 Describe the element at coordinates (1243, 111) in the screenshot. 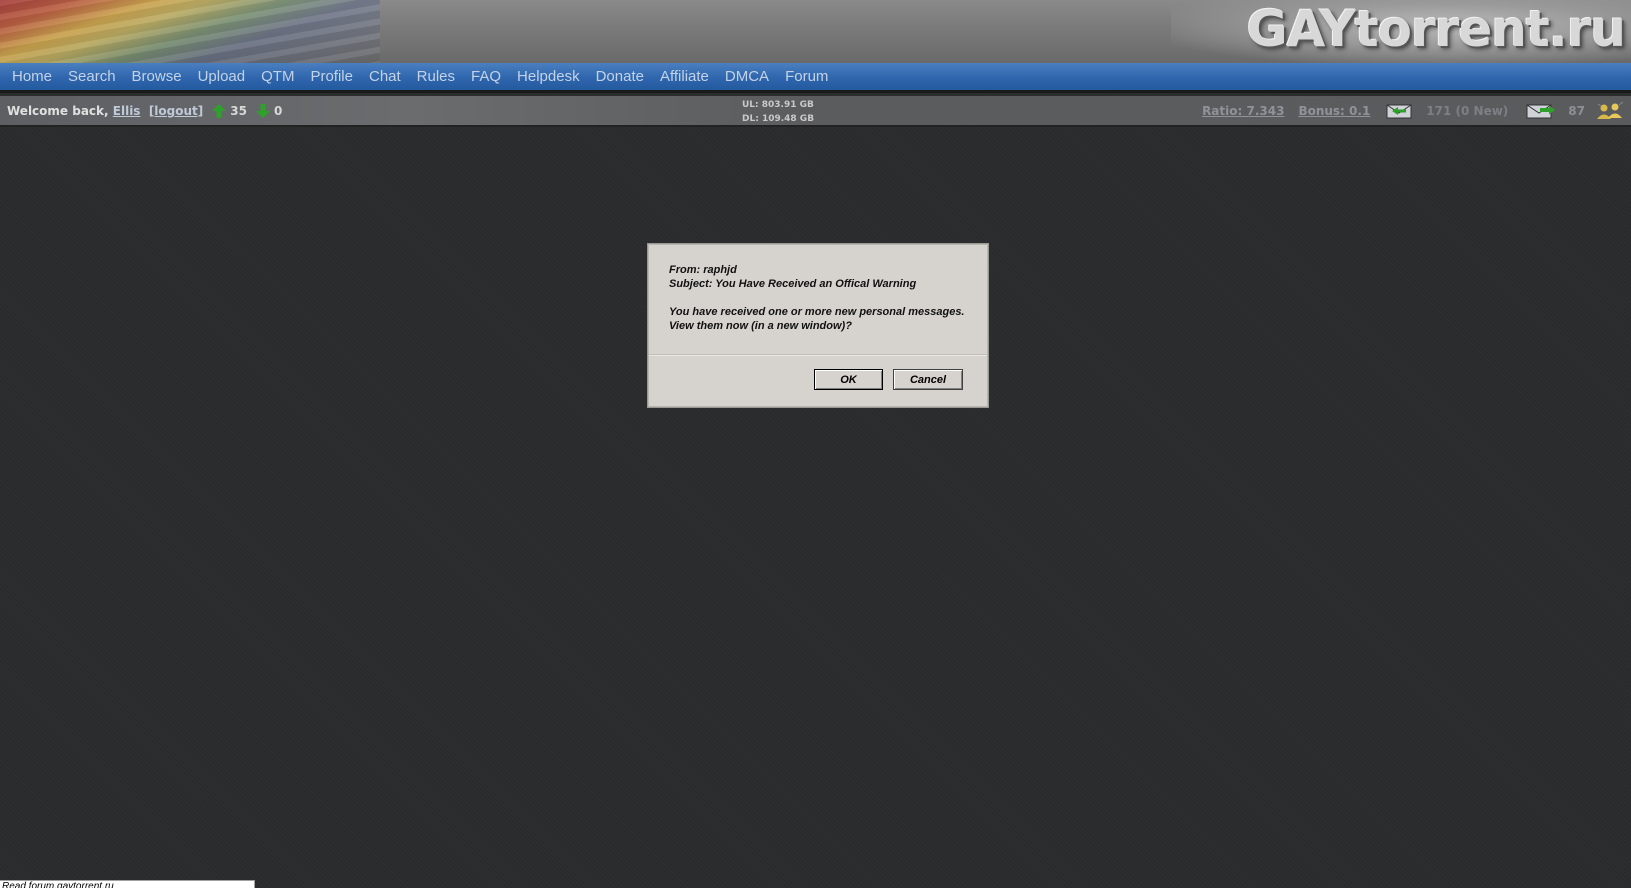

I see `ratio-link: Ratio: 7.343` at that location.